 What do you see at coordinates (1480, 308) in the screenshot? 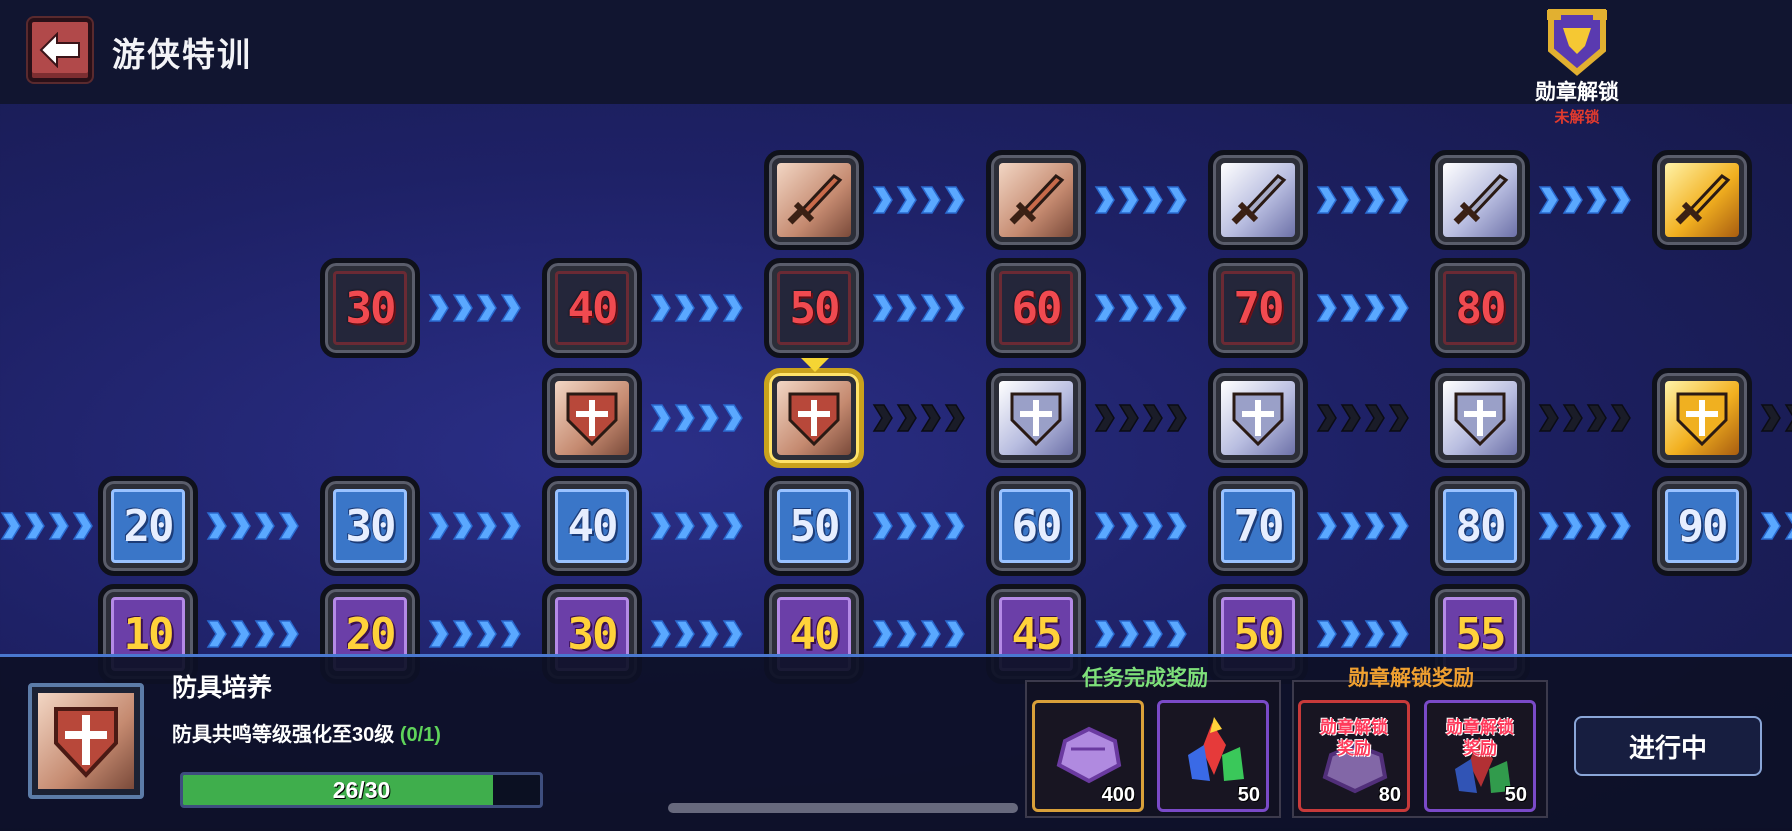
I see `red-level-node-80: 80` at bounding box center [1480, 308].